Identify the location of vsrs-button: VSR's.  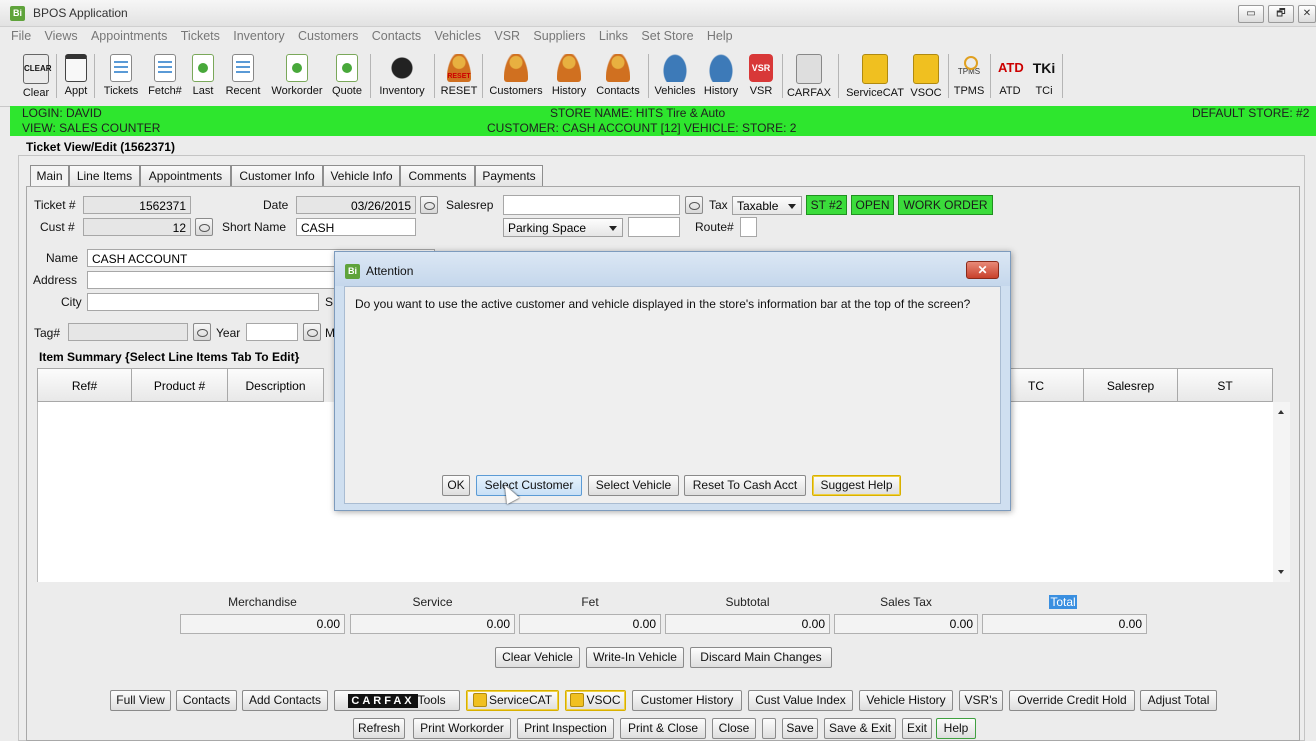
(981, 700).